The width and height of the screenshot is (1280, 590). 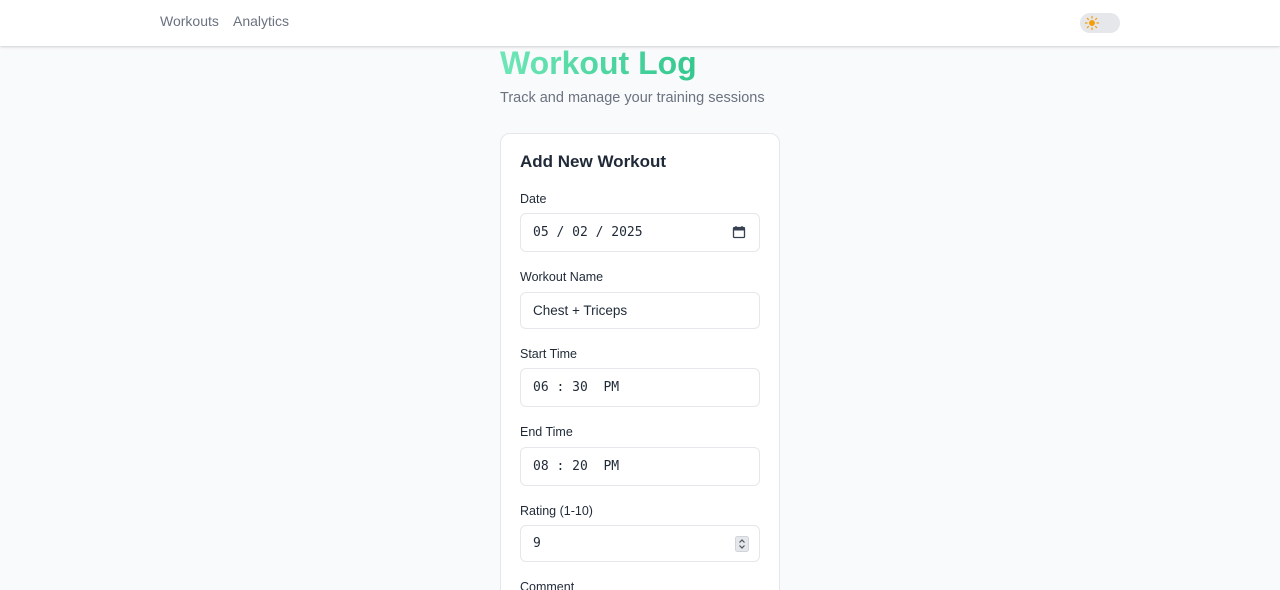 I want to click on end-time-value: 08 : 20 PM, so click(x=576, y=466).